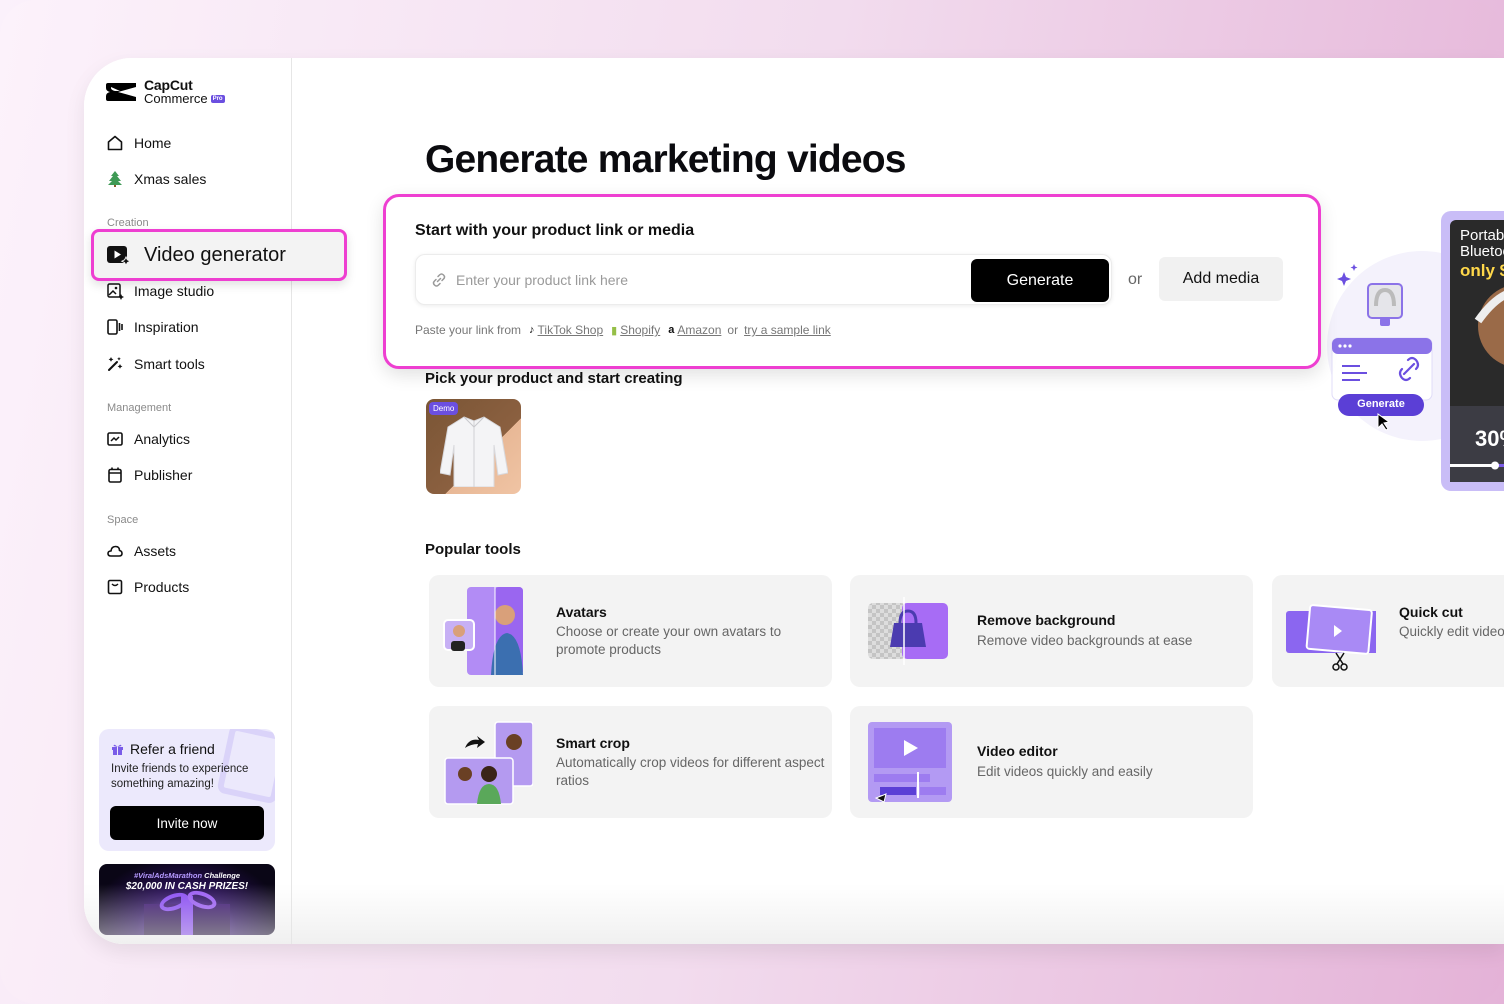 The image size is (1504, 1004). I want to click on tiktok-shop-link: TikTok Shop, so click(571, 330).